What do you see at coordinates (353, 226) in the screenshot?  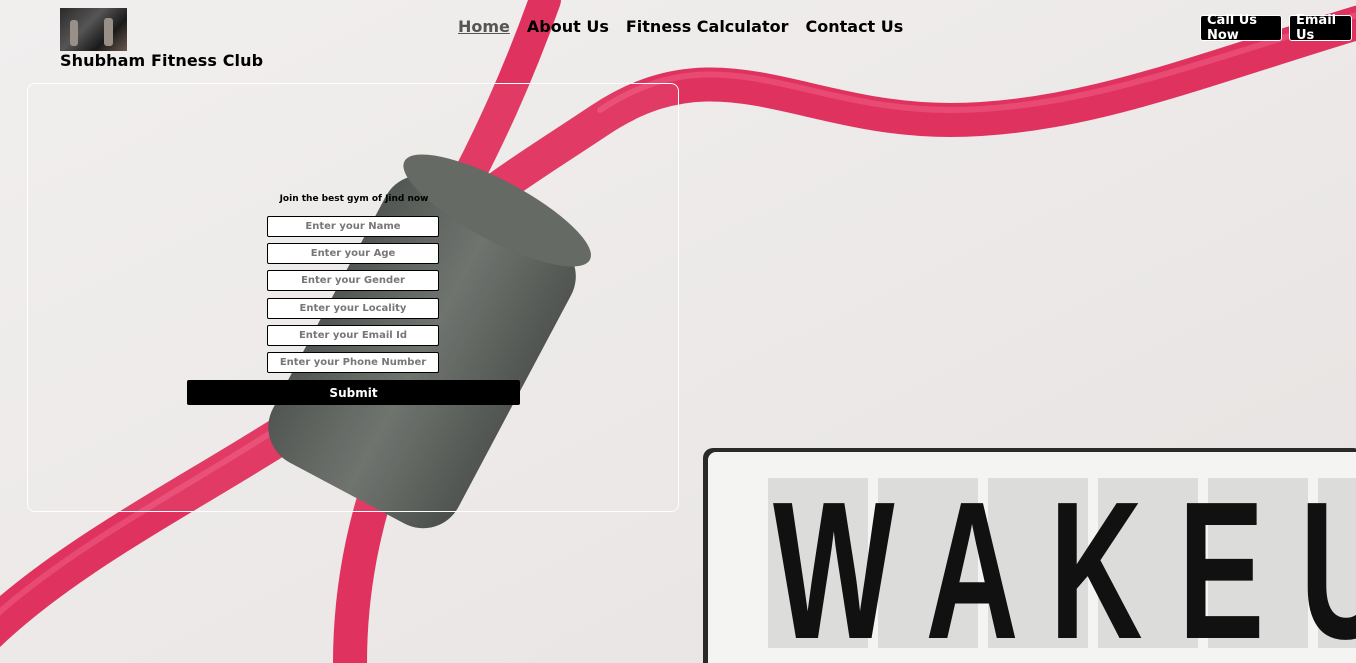 I see `name-field` at bounding box center [353, 226].